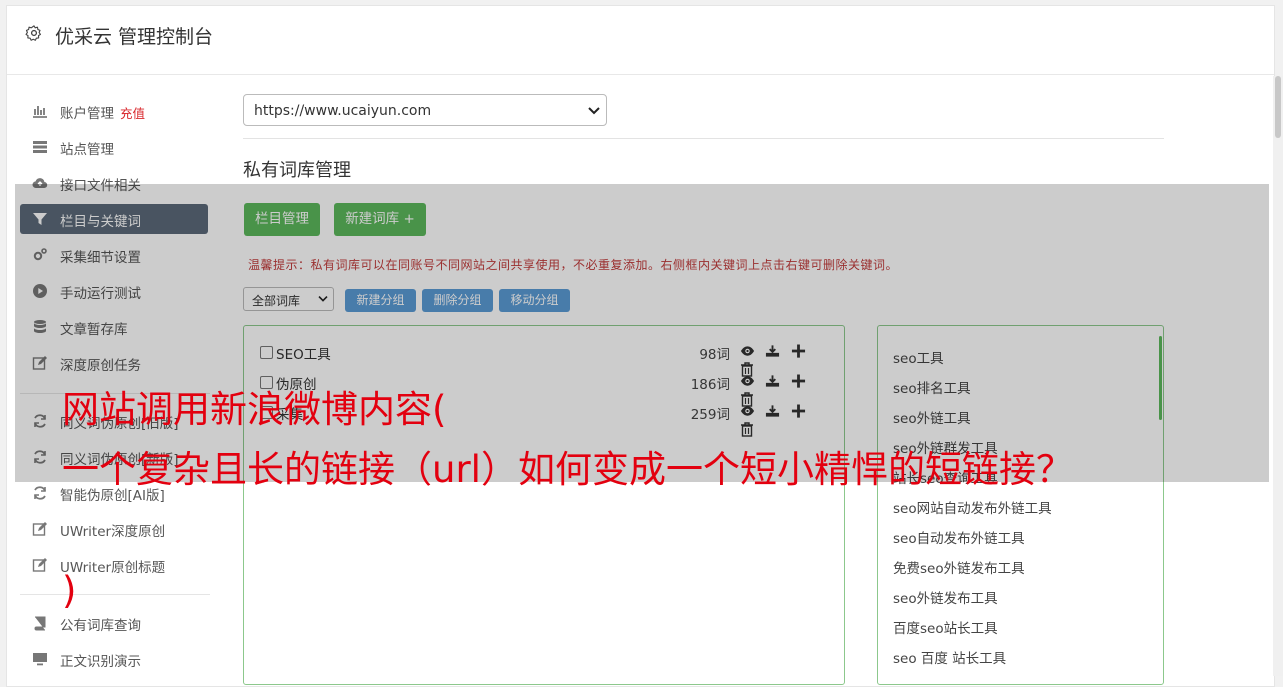  What do you see at coordinates (959, 567) in the screenshot?
I see `keyword-item: 免费seo外链发布工具` at bounding box center [959, 567].